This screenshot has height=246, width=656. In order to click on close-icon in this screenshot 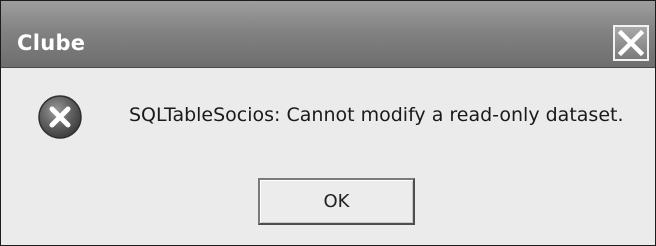, I will do `click(631, 43)`.